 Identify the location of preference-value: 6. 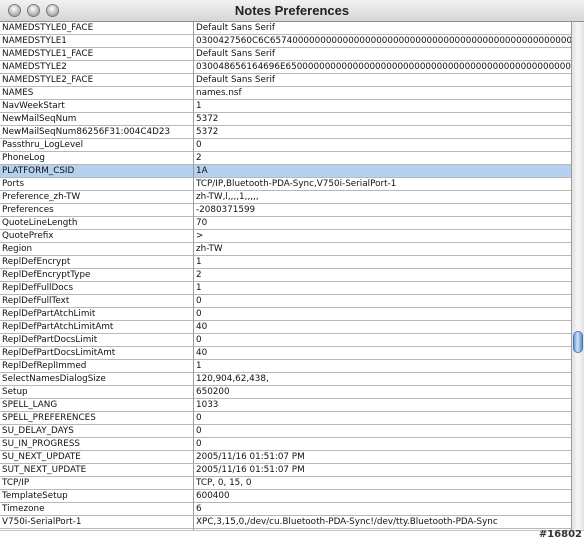
(199, 509).